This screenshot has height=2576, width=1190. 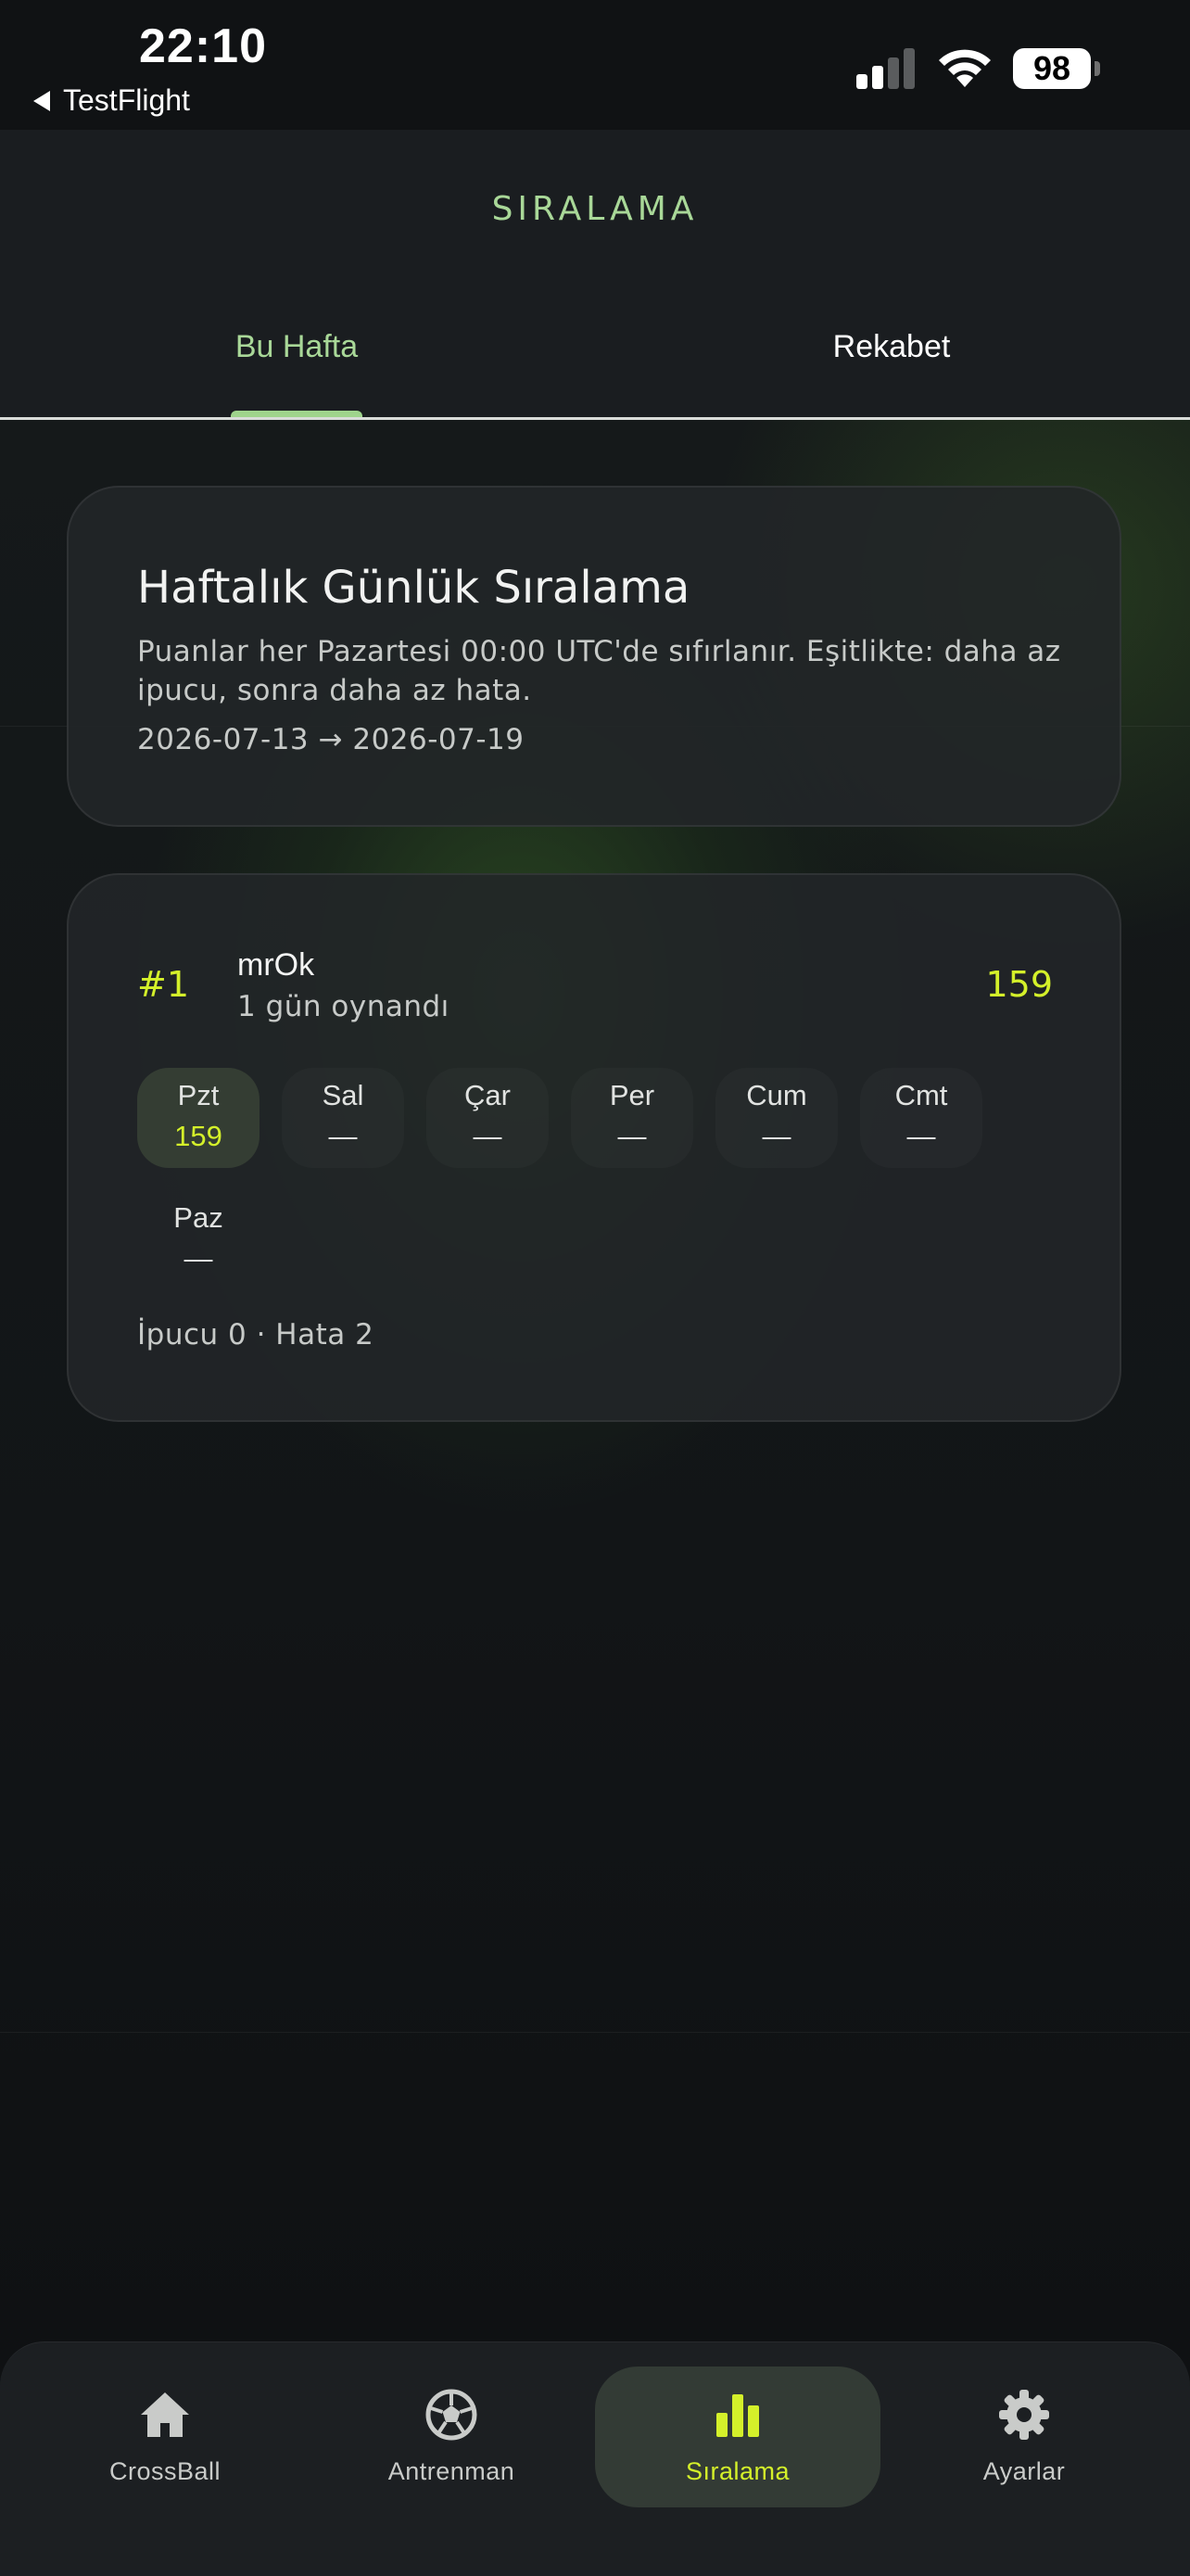 I want to click on day-label: Per, so click(x=632, y=1095).